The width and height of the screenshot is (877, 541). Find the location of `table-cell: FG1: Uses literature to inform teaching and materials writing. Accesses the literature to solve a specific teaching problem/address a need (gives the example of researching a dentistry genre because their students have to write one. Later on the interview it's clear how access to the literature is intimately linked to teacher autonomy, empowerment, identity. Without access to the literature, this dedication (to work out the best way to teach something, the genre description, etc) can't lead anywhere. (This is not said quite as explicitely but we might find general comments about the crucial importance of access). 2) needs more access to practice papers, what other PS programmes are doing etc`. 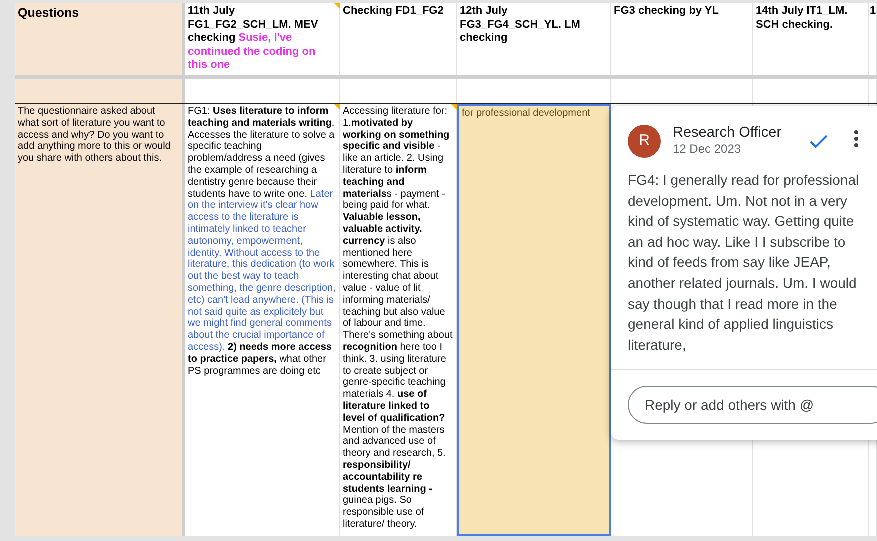

table-cell: FG1: Uses literature to inform teaching and materials writing. Accesses the literature to solve a specific teaching problem/address a need (gives the example of researching a dentistry genre because their students have to write one. Later on the interview it's clear how access to the literature is intimately linked to teacher autonomy, empowerment, identity. Without access to the literature, this dedication (to work out the best way to teach something, the genre description, etc) can't lead anywhere. (This is not said quite as explicitely but we might find general comments about the crucial importance of access). 2) needs more access to practice papers, what other PS programmes are doing etc is located at coordinates (262, 320).